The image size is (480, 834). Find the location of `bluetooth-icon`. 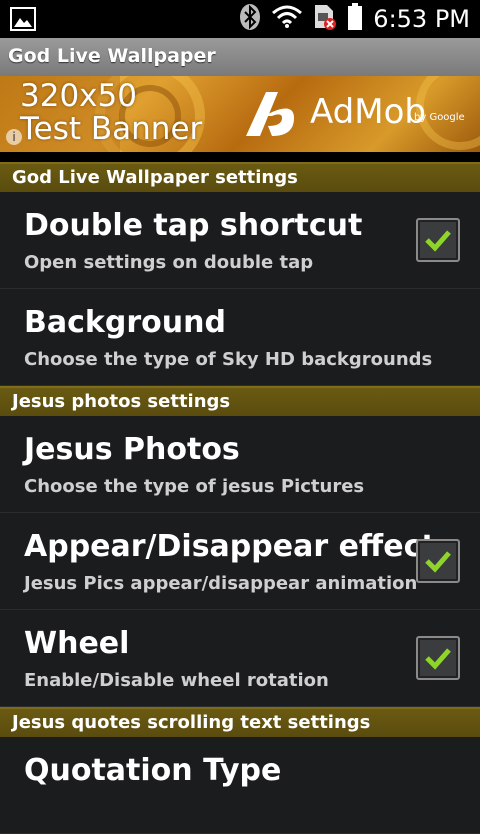

bluetooth-icon is located at coordinates (250, 19).